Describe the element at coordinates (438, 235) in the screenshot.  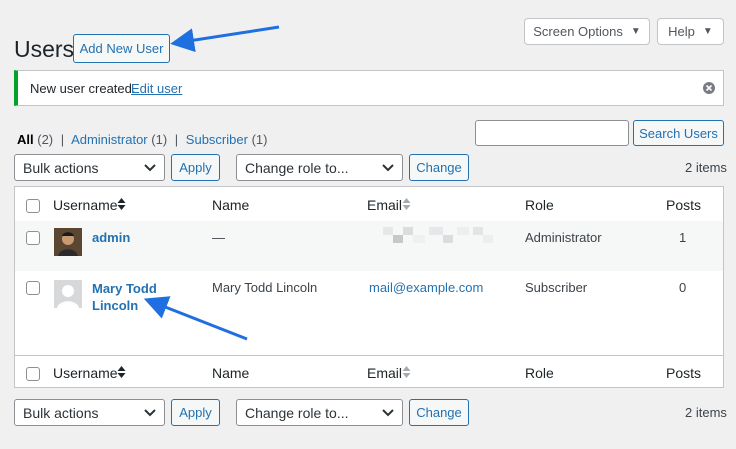
I see `redacted-email` at that location.